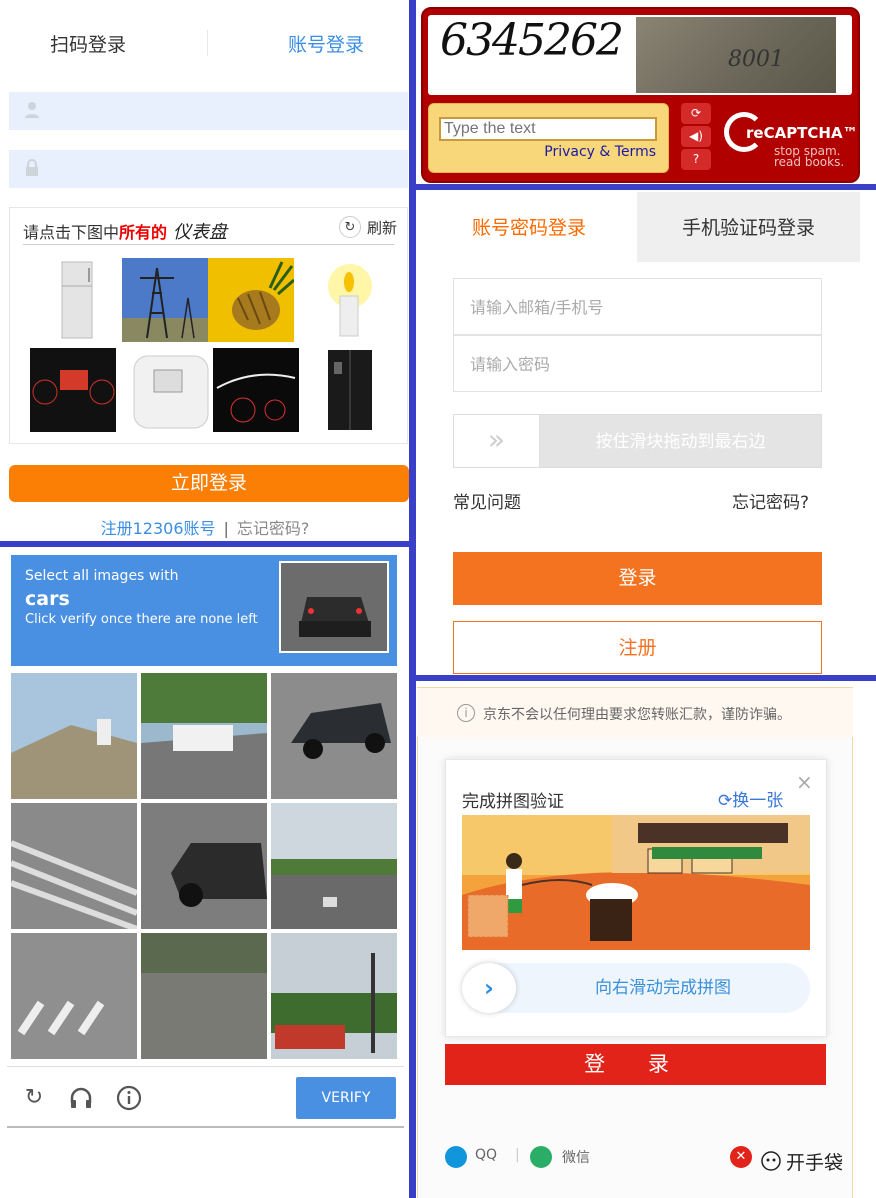 The height and width of the screenshot is (1198, 876). Describe the element at coordinates (102, 576) in the screenshot. I see `challenge-instruction: Select all images with` at that location.